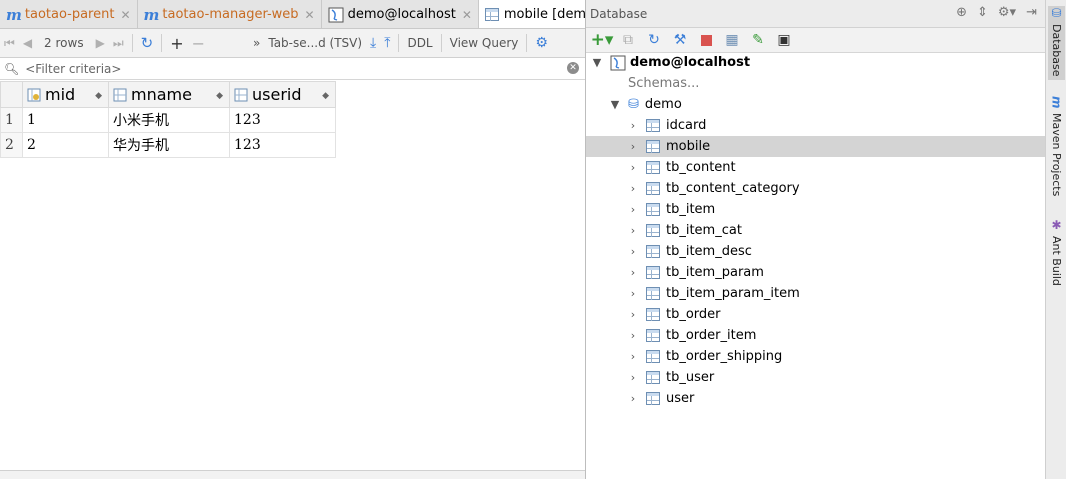 The height and width of the screenshot is (479, 1066). What do you see at coordinates (815, 314) in the screenshot?
I see `tree-node-table: › tb_order` at bounding box center [815, 314].